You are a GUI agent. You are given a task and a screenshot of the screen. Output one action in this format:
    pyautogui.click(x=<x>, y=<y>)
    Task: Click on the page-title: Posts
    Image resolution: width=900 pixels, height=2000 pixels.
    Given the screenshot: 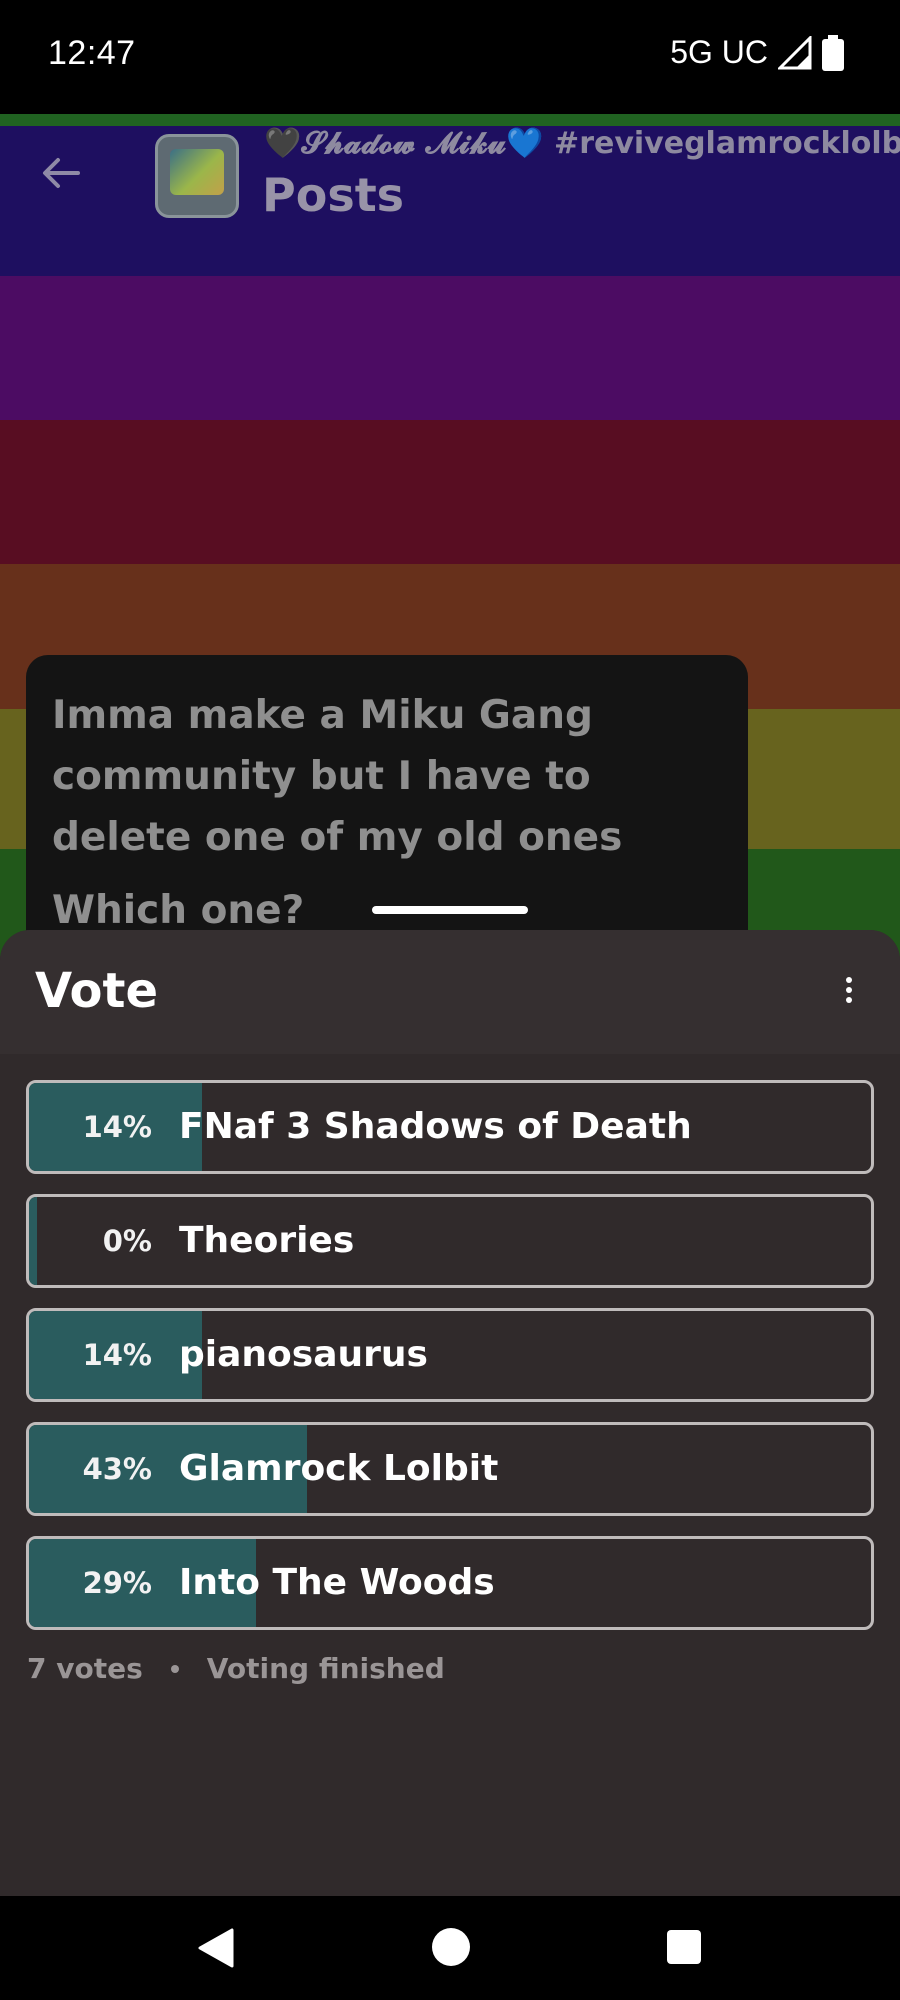 What is the action you would take?
    pyautogui.click(x=333, y=195)
    